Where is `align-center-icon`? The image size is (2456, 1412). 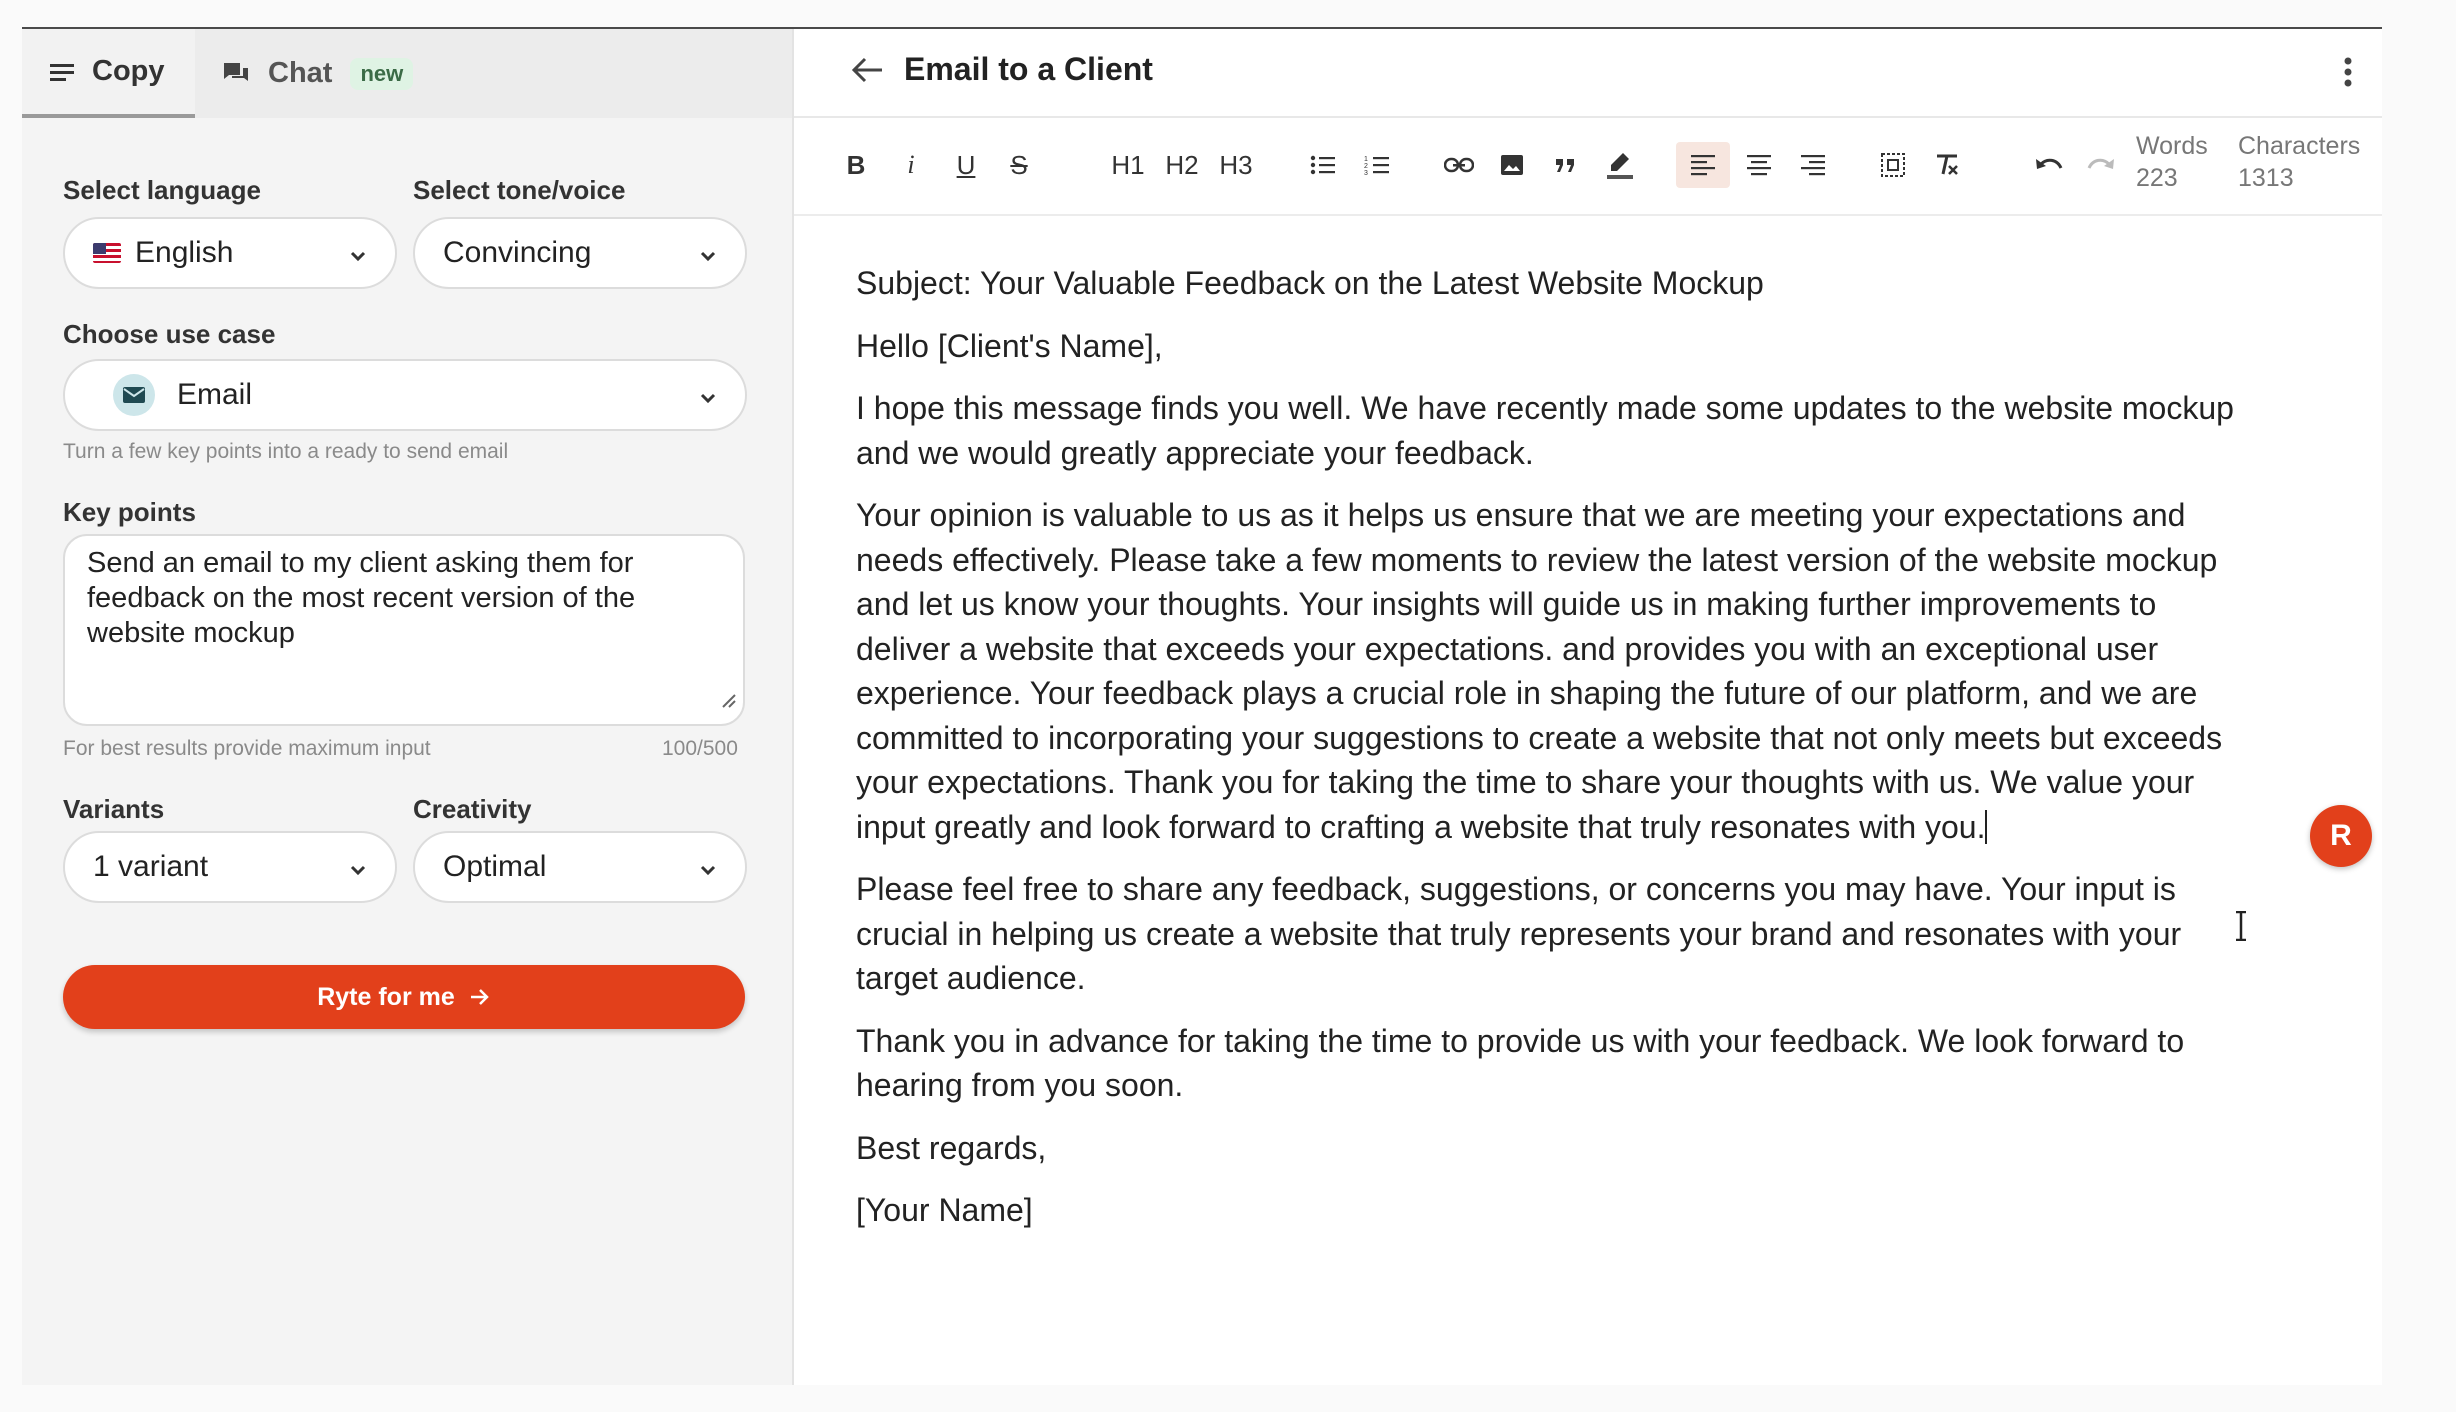 align-center-icon is located at coordinates (1759, 165).